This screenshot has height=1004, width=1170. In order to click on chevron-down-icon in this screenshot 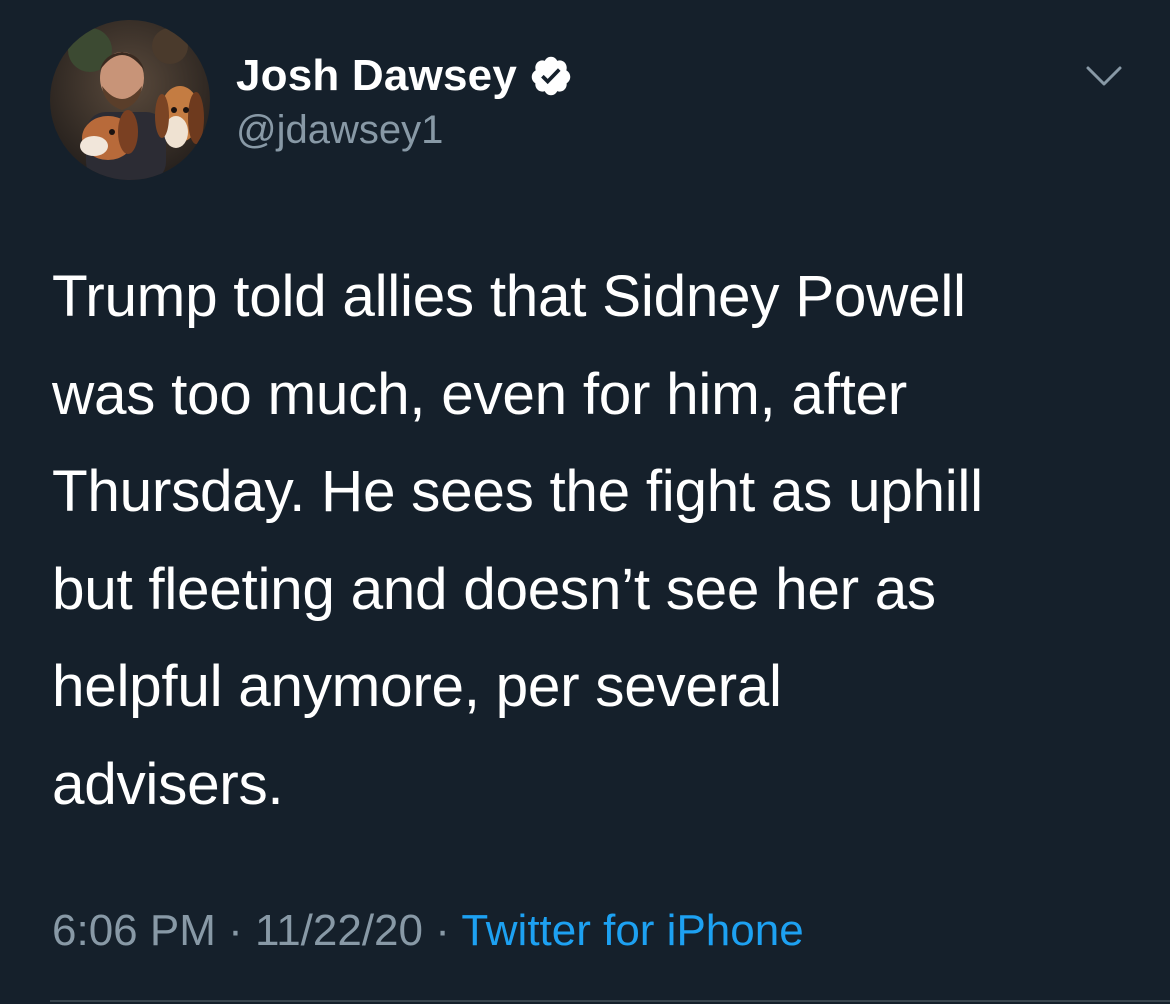, I will do `click(1104, 76)`.